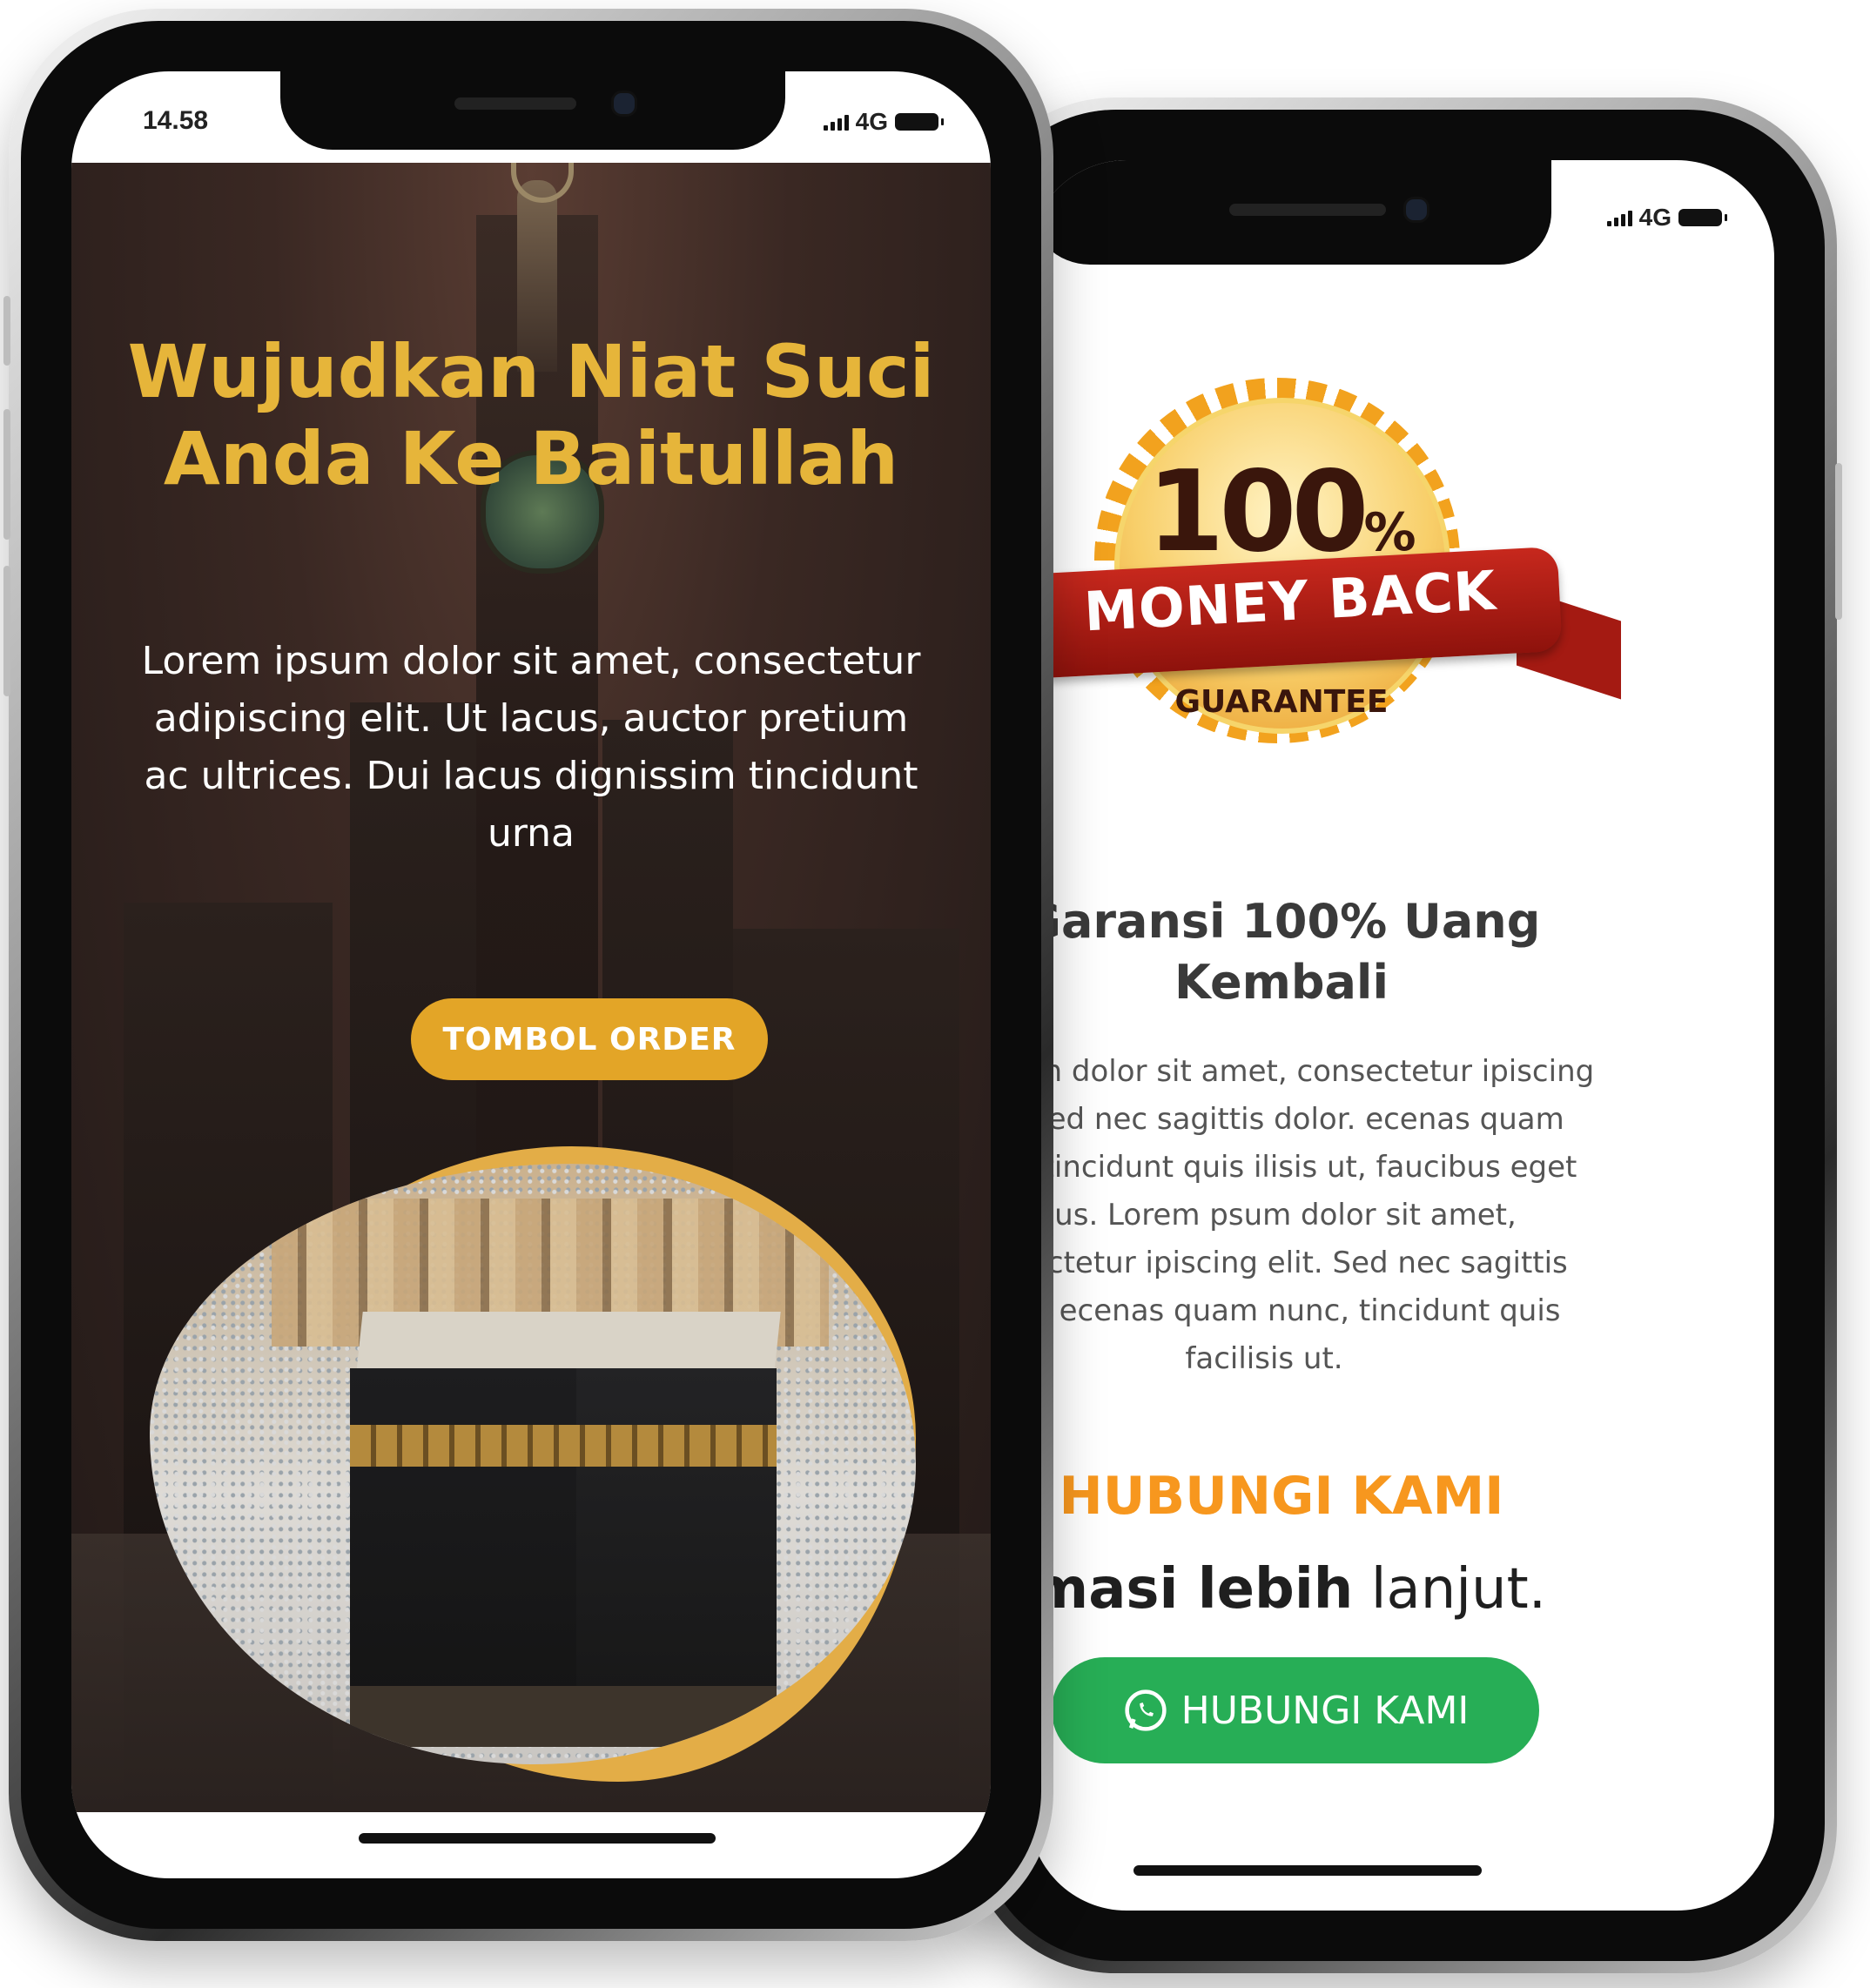 The height and width of the screenshot is (1988, 1870). What do you see at coordinates (1281, 1496) in the screenshot?
I see `contact-heading: HUBUNGI KAMI` at bounding box center [1281, 1496].